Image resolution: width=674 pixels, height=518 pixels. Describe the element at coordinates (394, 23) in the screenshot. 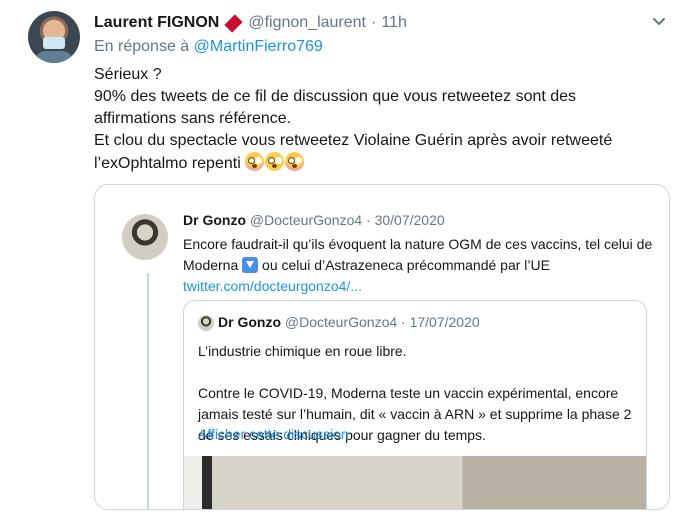

I see `tweet-time: 11h` at that location.